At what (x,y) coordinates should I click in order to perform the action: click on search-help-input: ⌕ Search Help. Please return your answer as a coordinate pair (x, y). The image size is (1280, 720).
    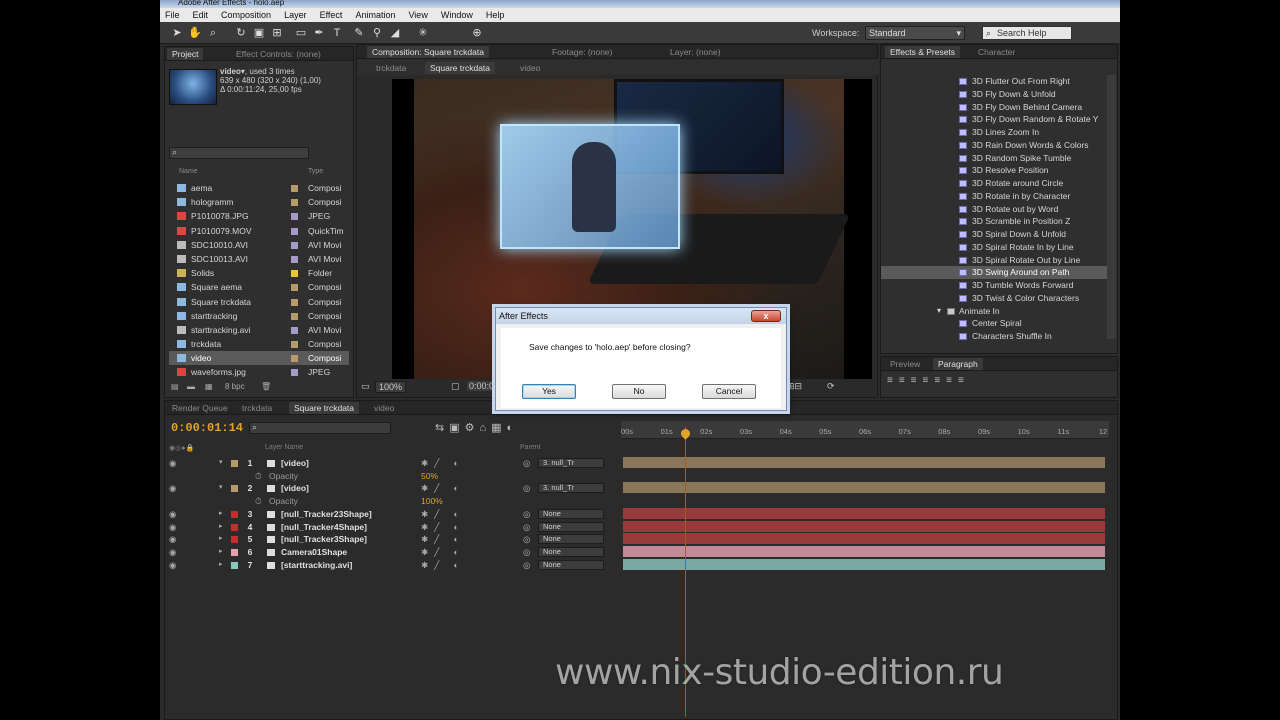
    Looking at the image, I should click on (1027, 33).